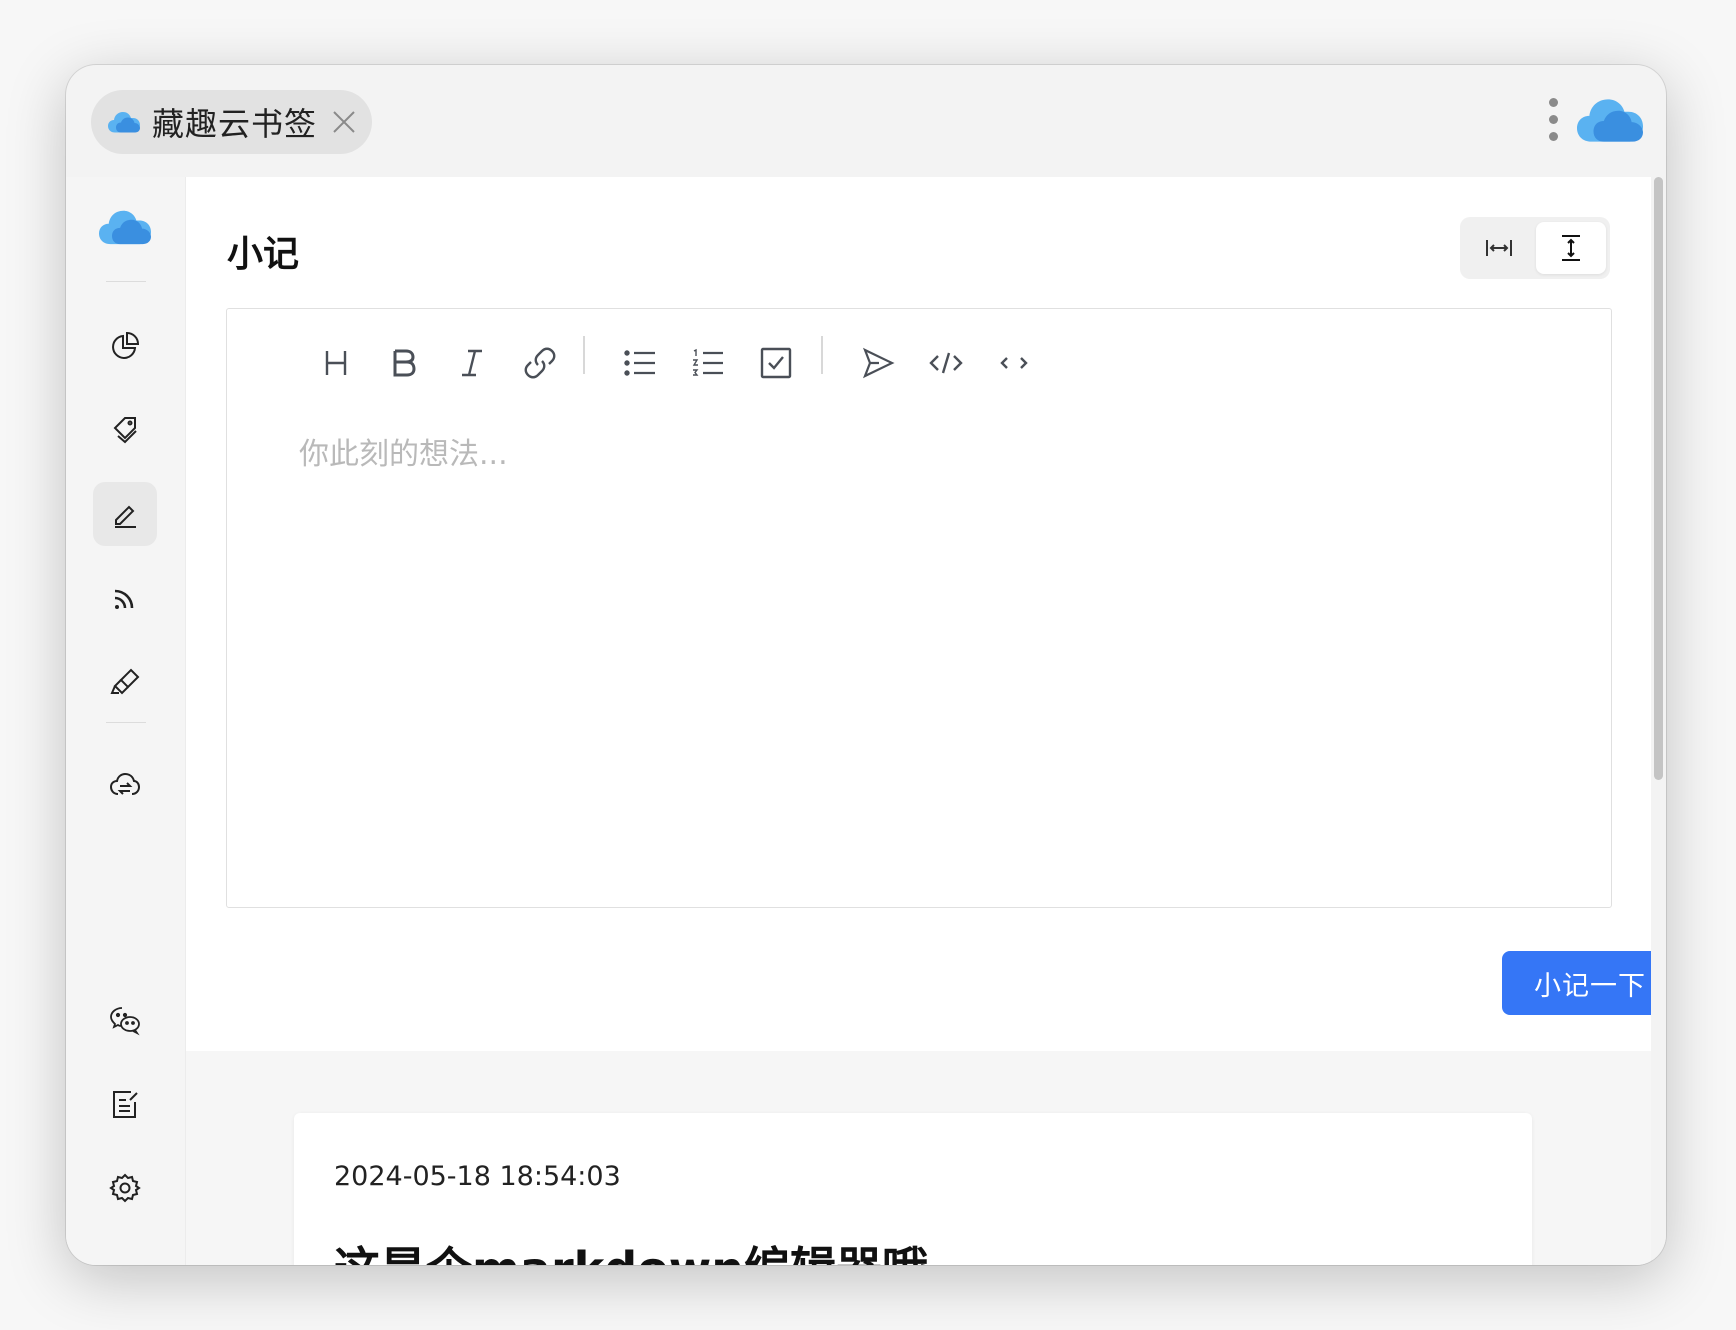 The height and width of the screenshot is (1330, 1736). I want to click on sidebar, so click(126, 721).